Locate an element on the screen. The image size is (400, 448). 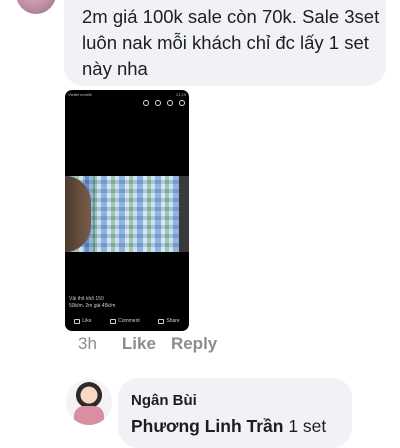
photo-actions: Like Comment Share is located at coordinates (127, 321).